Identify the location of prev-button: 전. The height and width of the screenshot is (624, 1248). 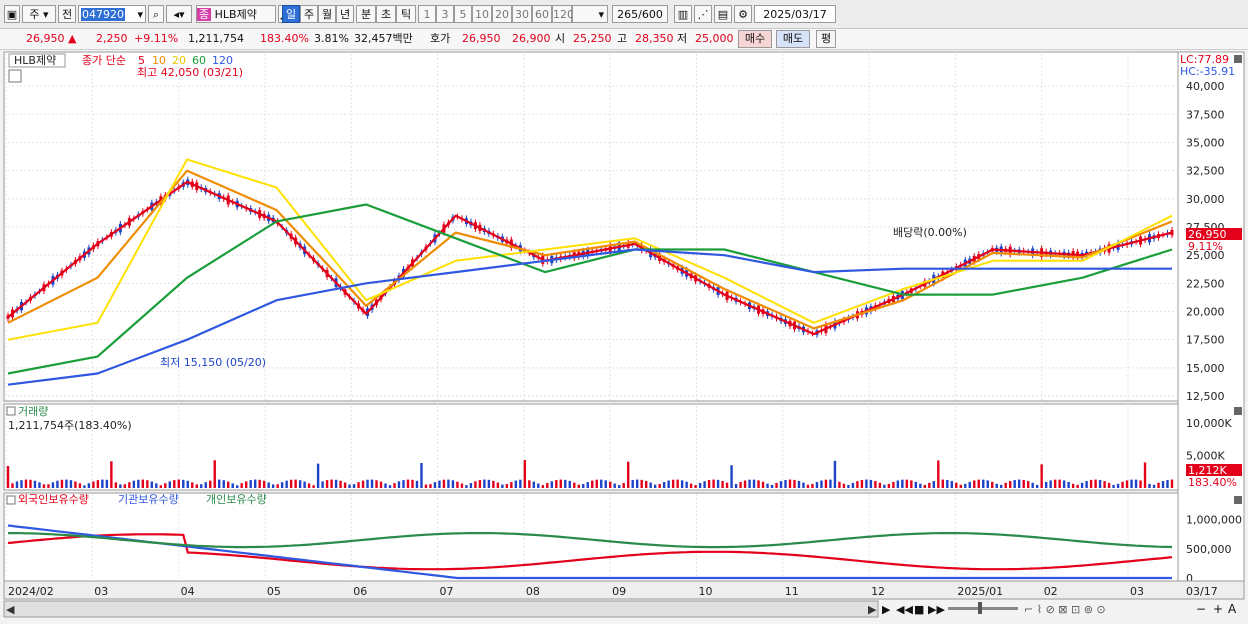
(67, 14).